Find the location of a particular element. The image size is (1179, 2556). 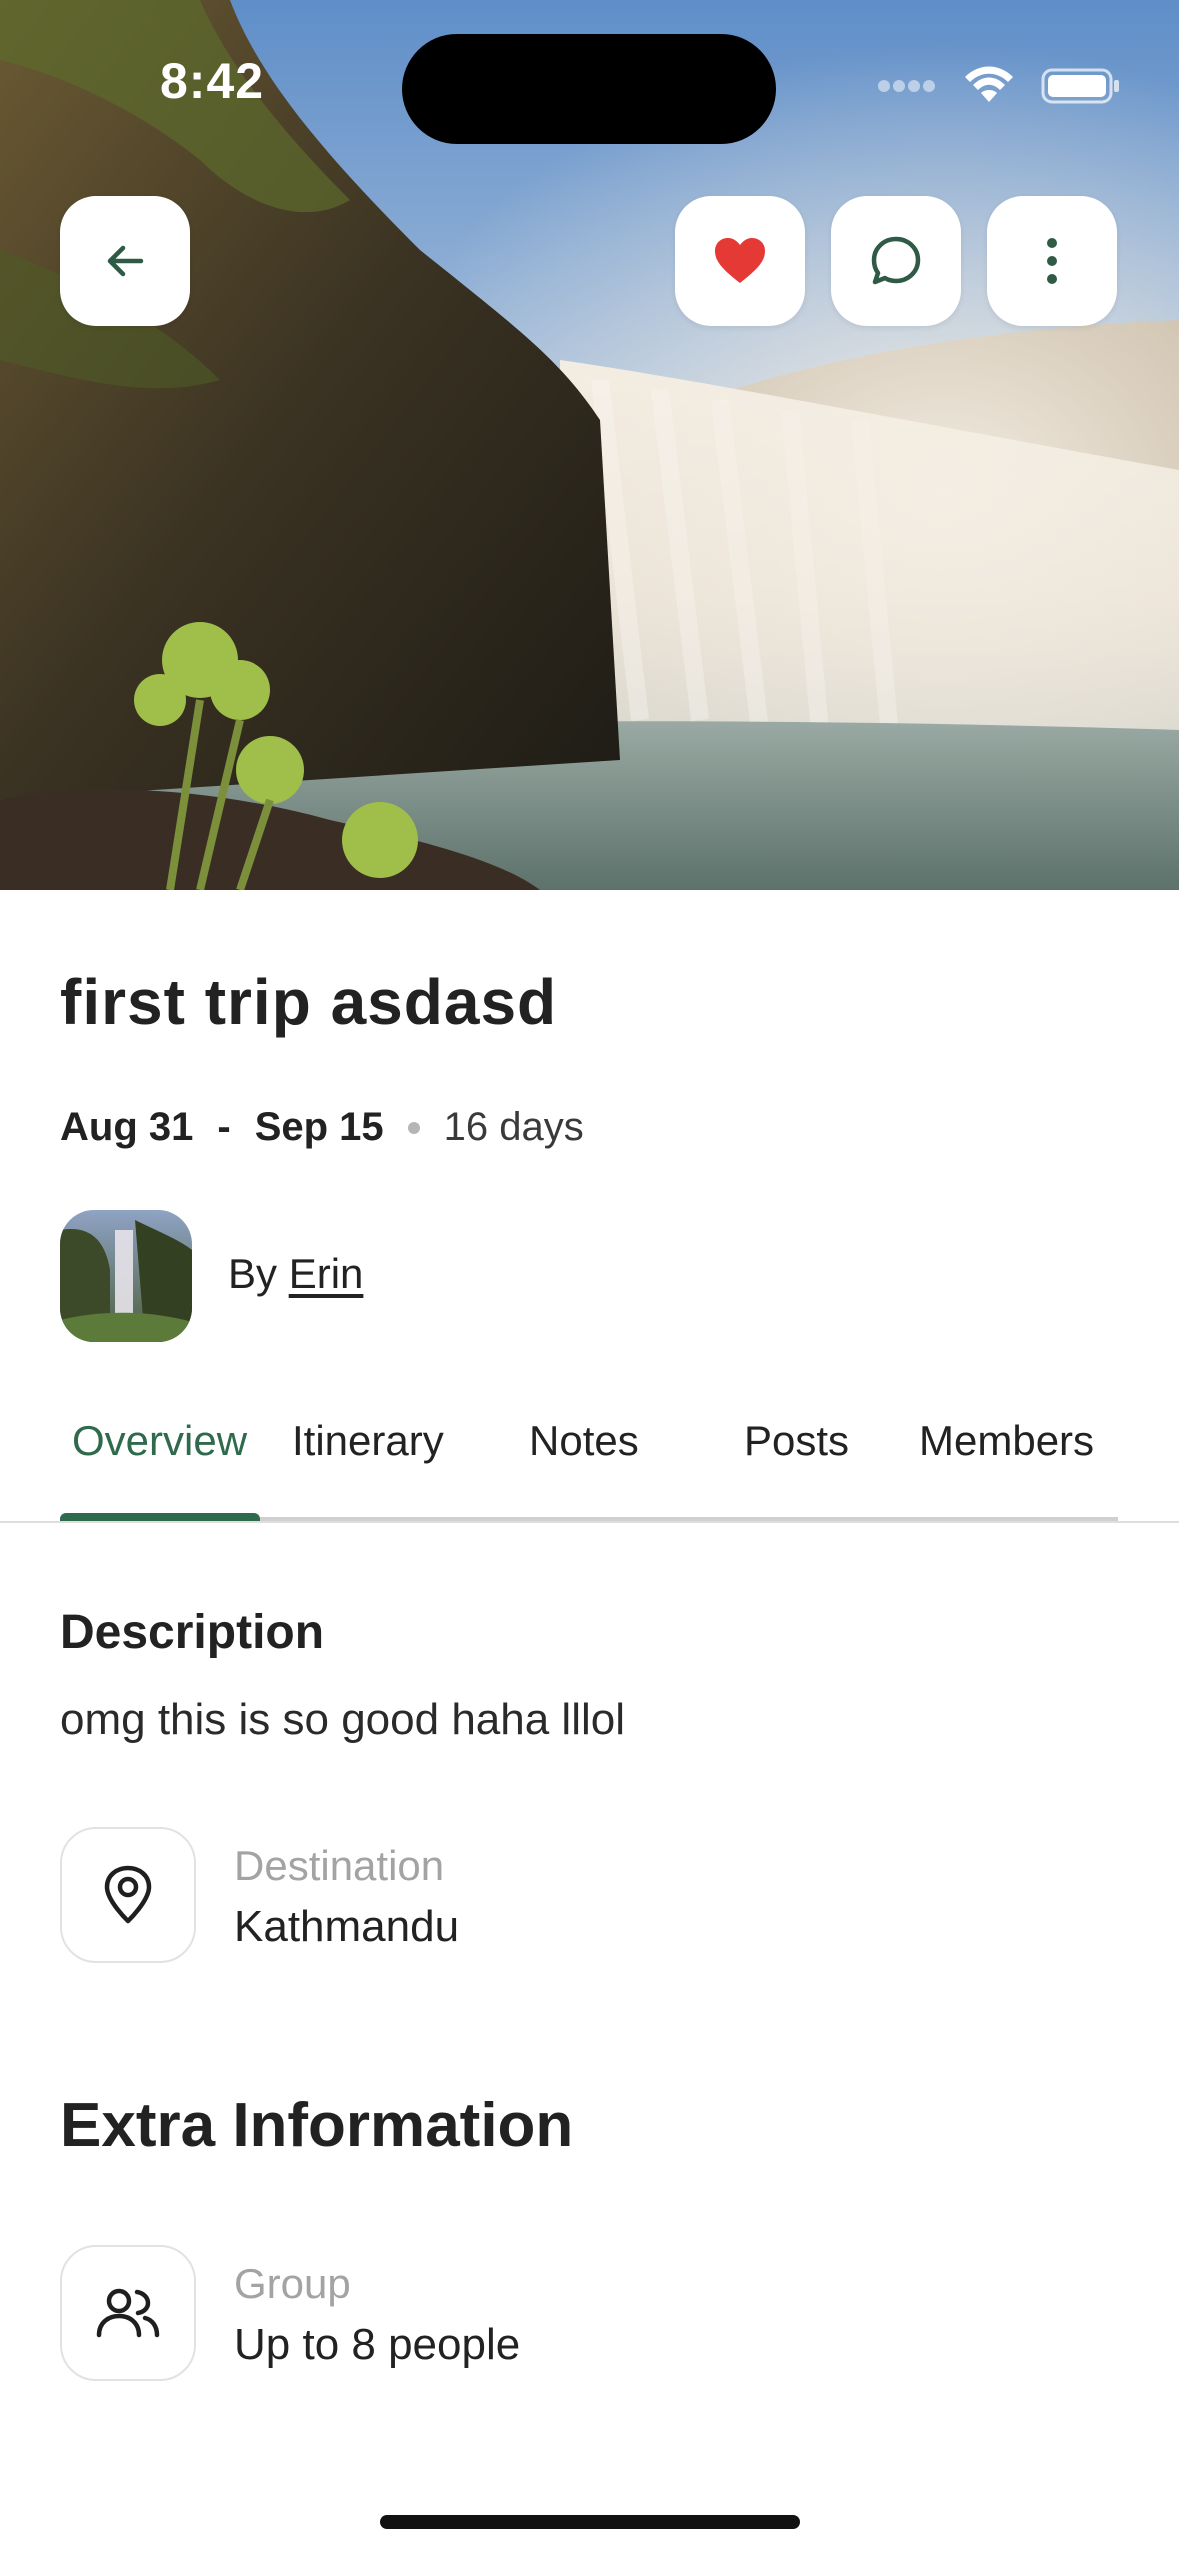

trip-title: first trip asdasd is located at coordinates (309, 1002).